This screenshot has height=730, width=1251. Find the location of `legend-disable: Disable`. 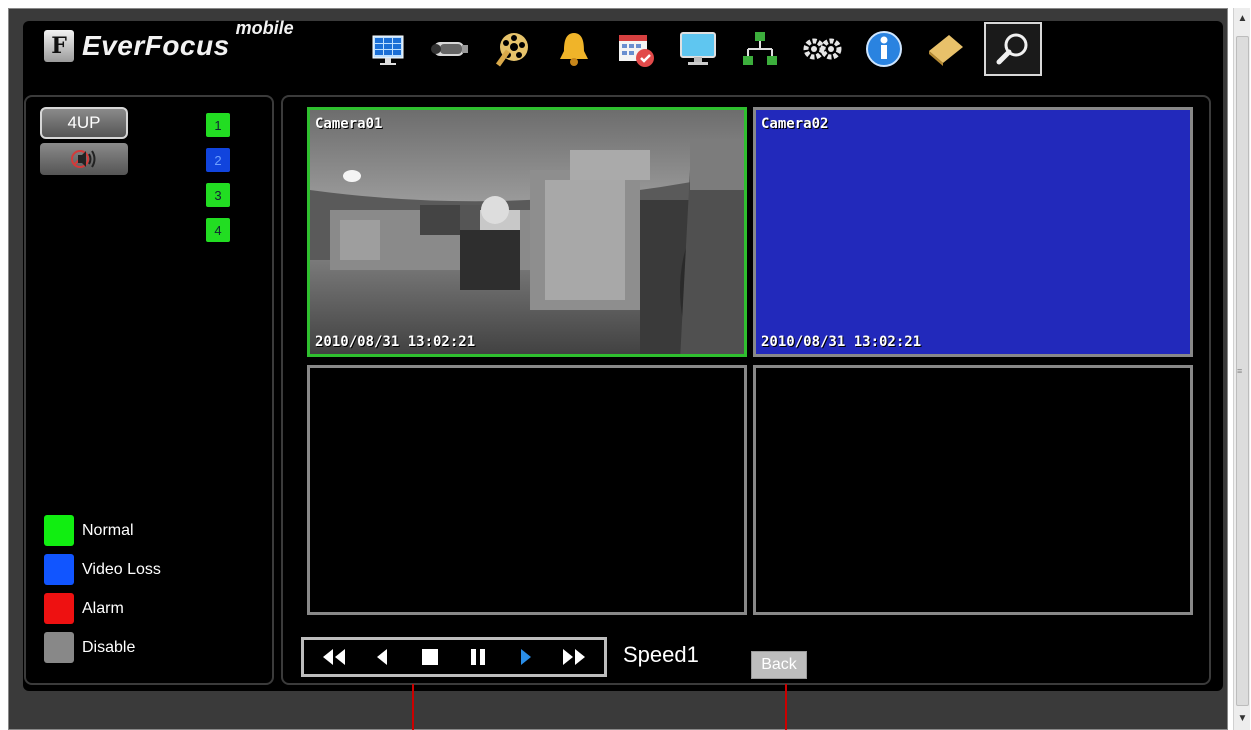

legend-disable: Disable is located at coordinates (102, 647).